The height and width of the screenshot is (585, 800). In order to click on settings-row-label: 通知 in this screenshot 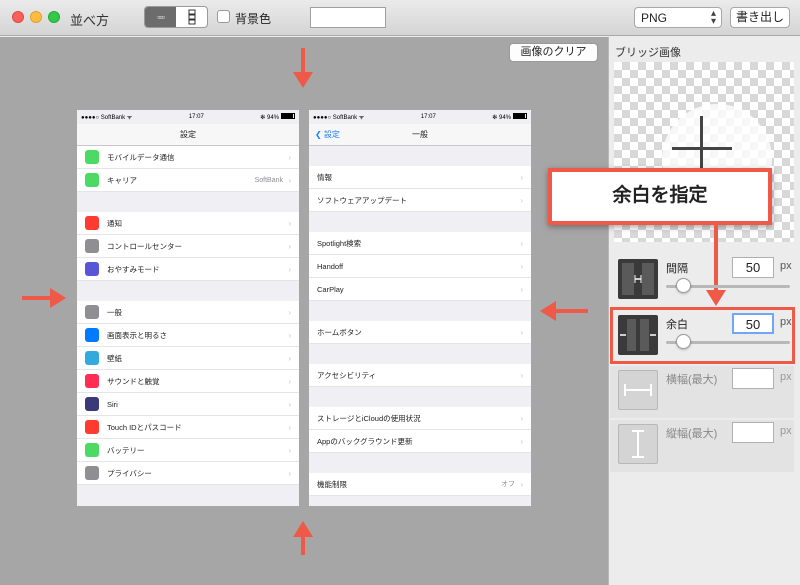, I will do `click(114, 223)`.